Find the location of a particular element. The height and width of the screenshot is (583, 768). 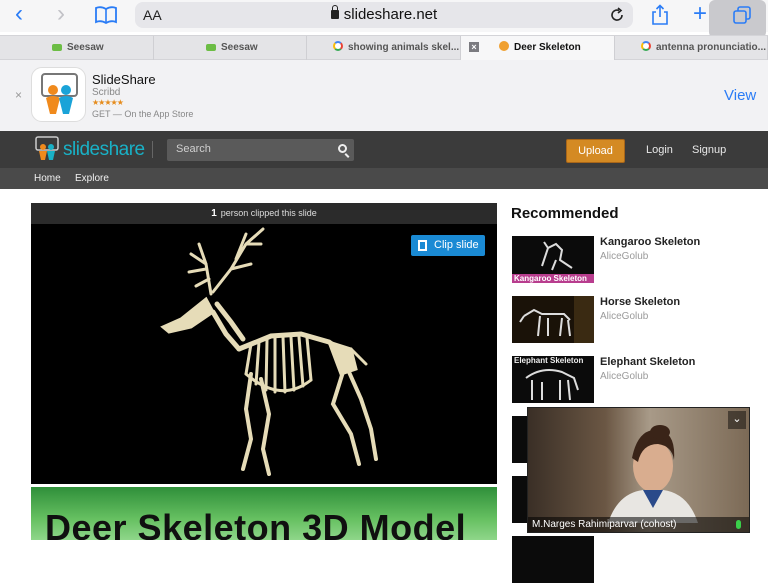

site-header: slideshare Search Upload Login Signup is located at coordinates (384, 149).